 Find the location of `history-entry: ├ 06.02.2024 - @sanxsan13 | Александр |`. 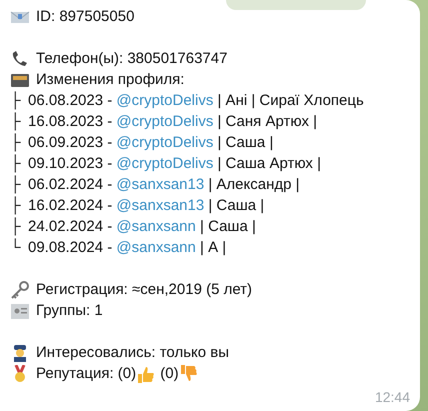

history-entry: ├ 06.02.2024 - @sanxsan13 | Александр | is located at coordinates (155, 184).